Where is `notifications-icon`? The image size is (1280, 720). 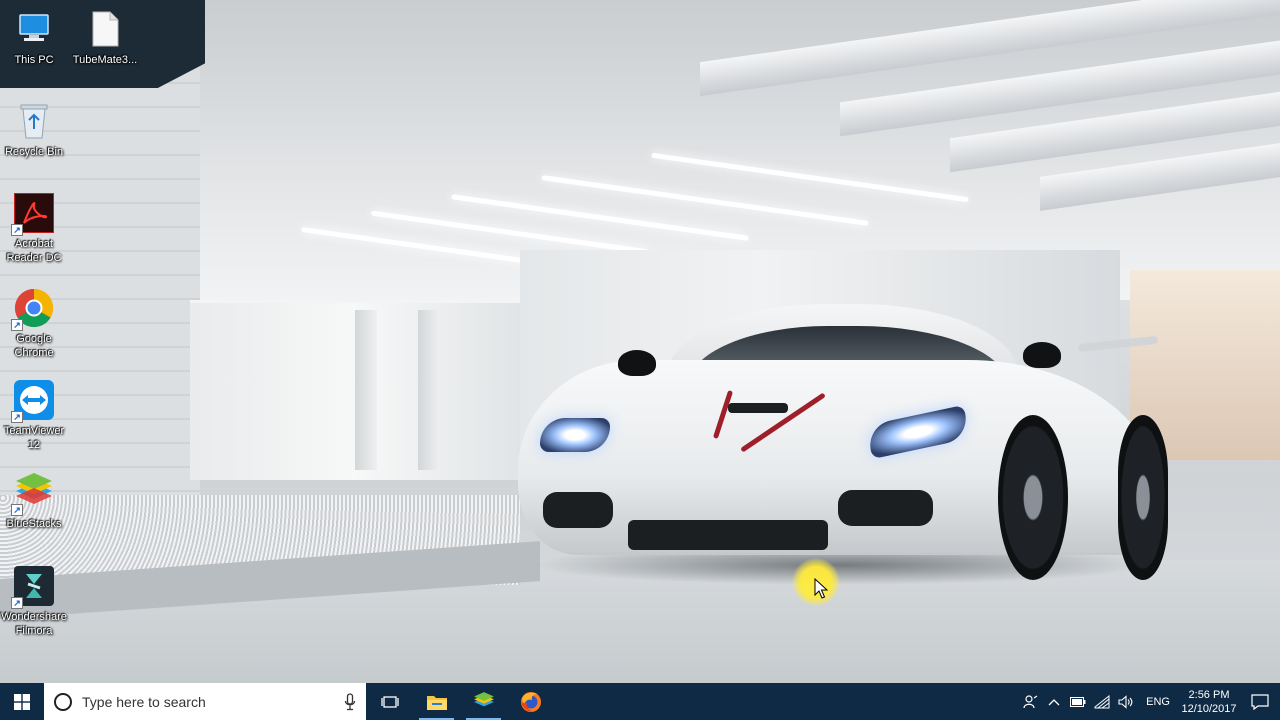 notifications-icon is located at coordinates (1260, 701).